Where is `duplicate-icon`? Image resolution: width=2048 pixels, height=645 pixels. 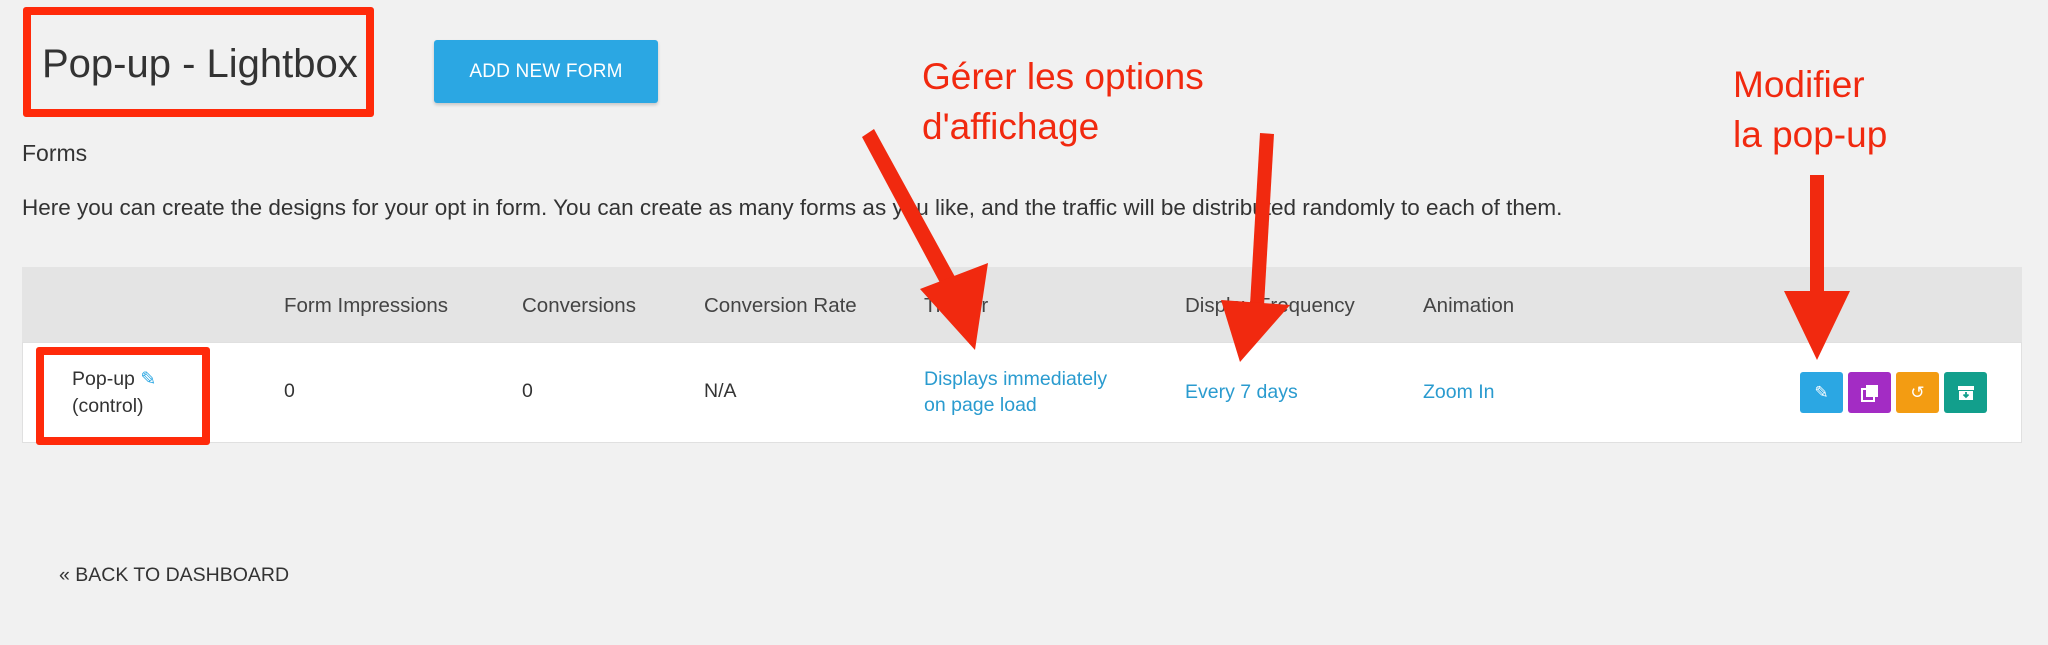 duplicate-icon is located at coordinates (1869, 393).